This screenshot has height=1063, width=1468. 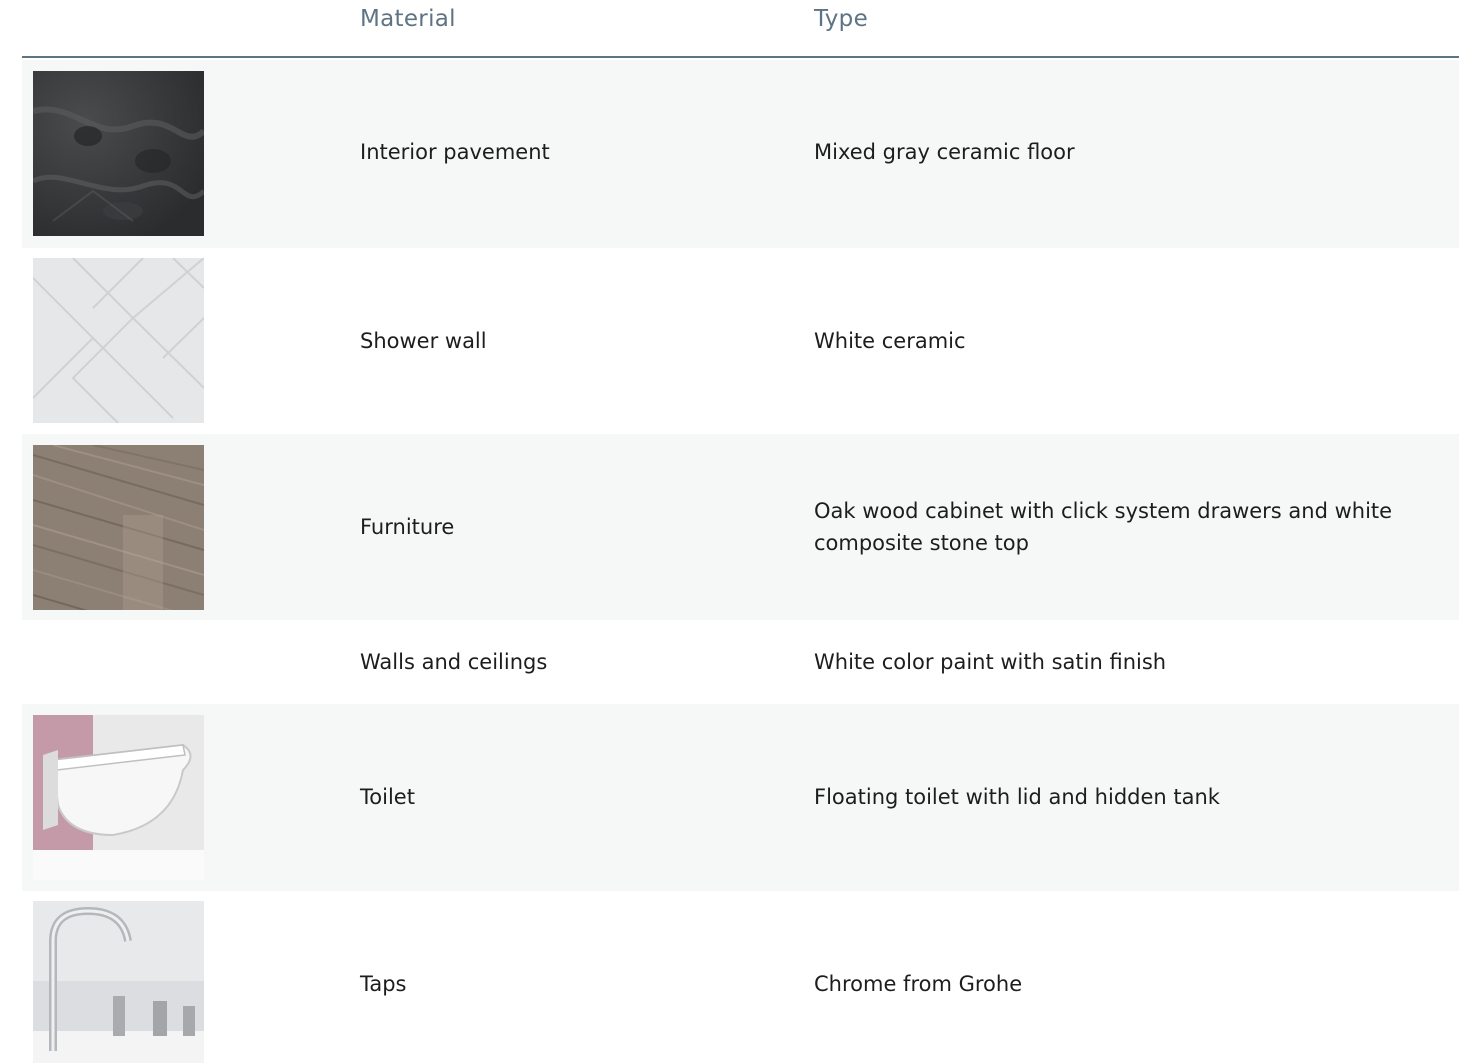 I want to click on material-type: White ceramic, so click(x=890, y=341).